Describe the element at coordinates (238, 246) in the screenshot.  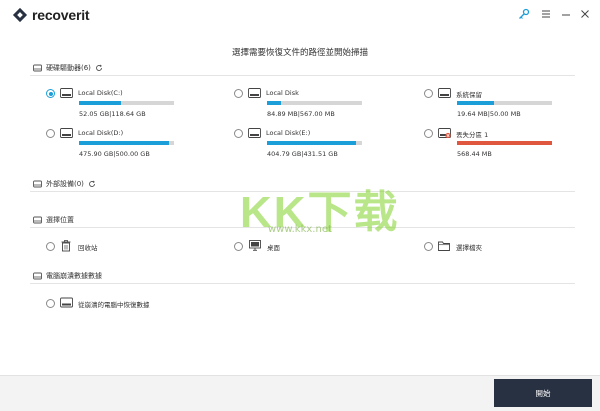
I see `radio-desktop` at that location.